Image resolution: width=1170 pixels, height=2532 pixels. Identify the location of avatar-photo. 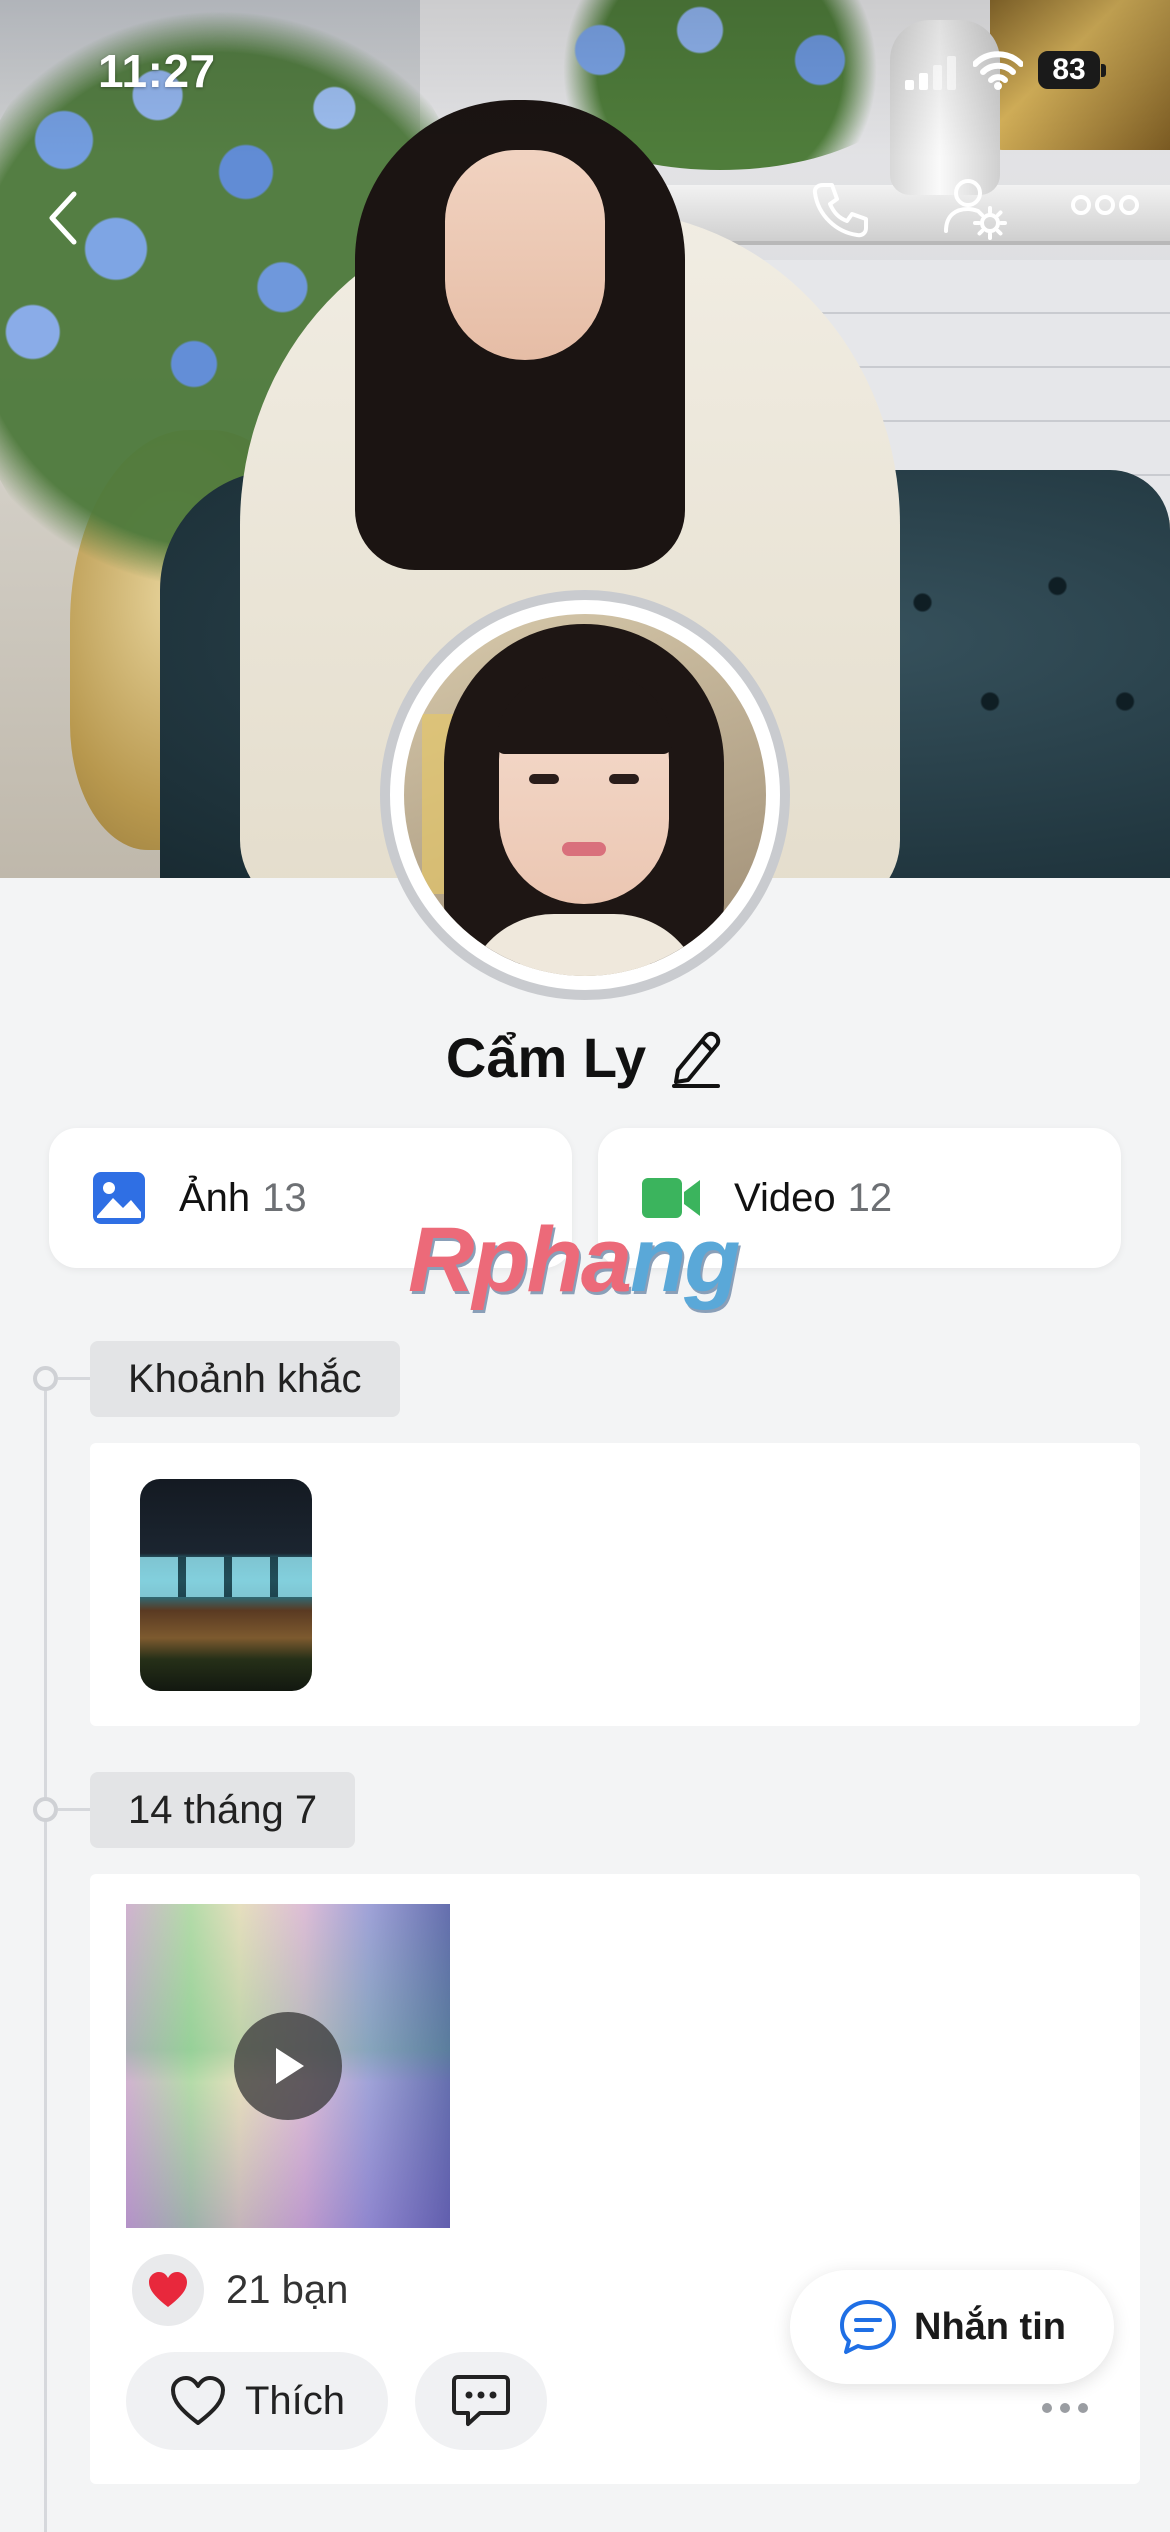
(585, 795).